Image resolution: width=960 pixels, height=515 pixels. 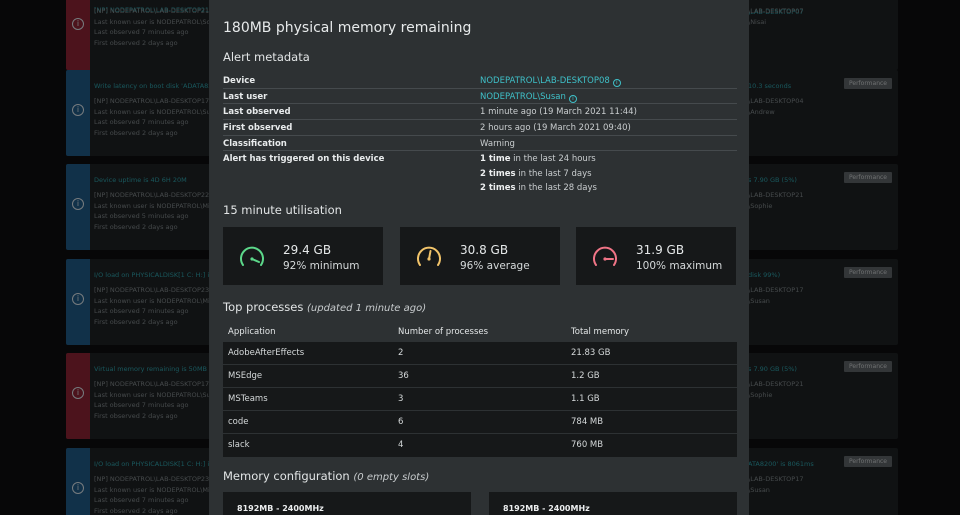 I want to click on meta-label: Device, so click(x=239, y=81).